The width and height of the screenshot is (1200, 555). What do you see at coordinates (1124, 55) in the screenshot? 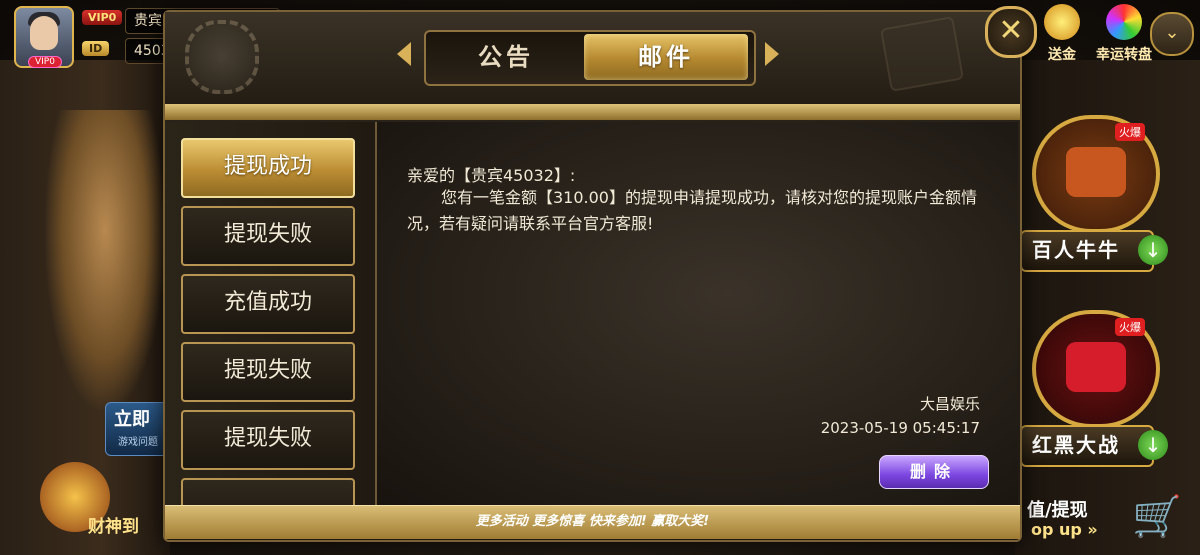
I see `wheel-label: 幸运转盘` at bounding box center [1124, 55].